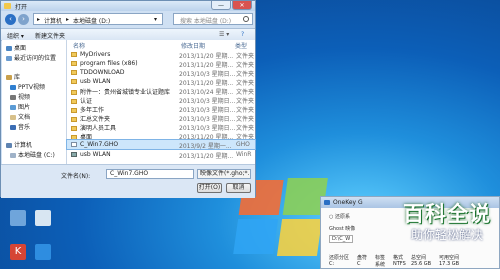 This screenshot has height=280, width=500. What do you see at coordinates (339, 216) in the screenshot?
I see `restore-option-radio: ○ 还原系` at bounding box center [339, 216].